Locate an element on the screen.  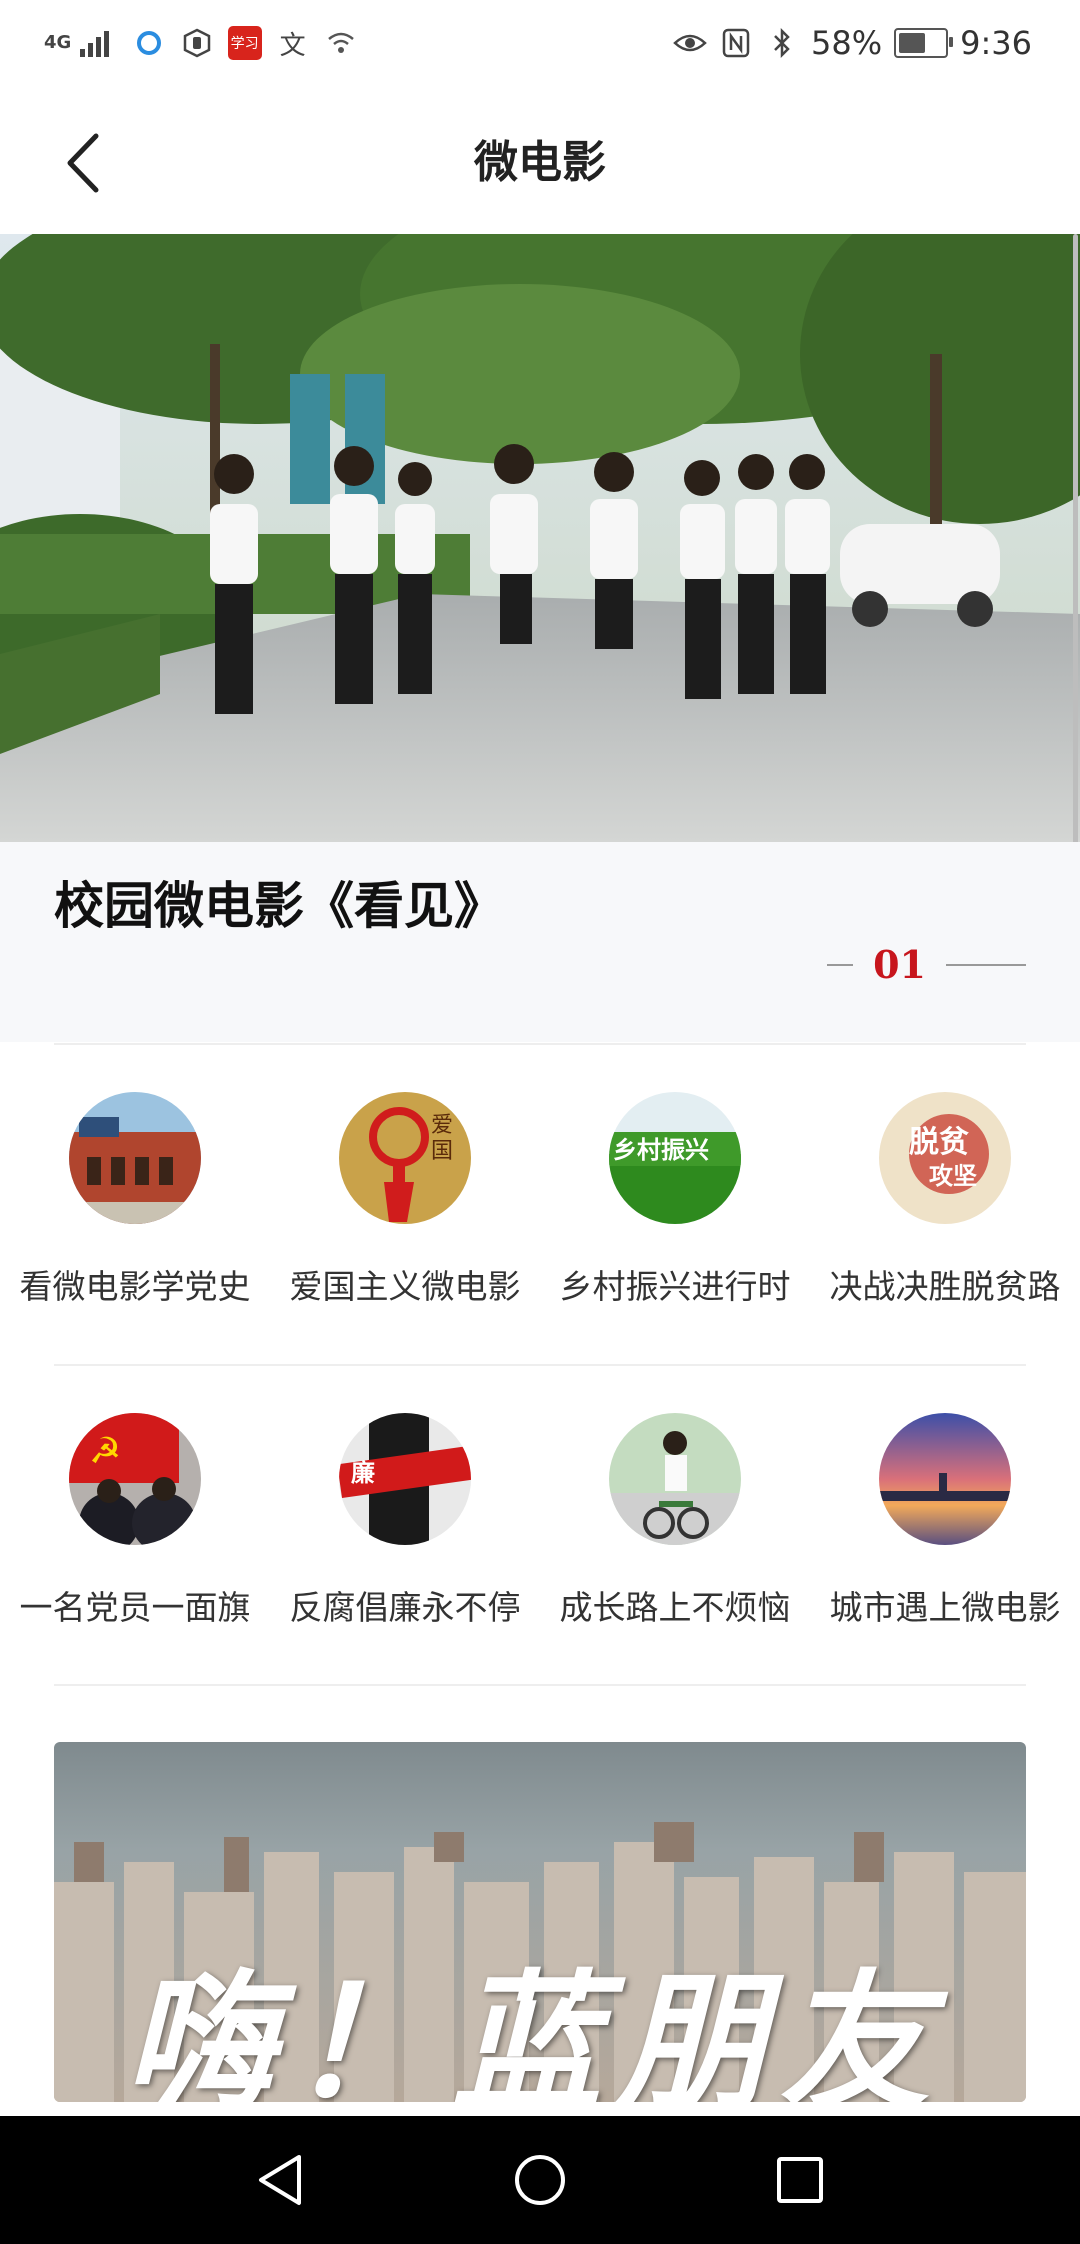
category-growing-up: 成长路上不烦恼 is located at coordinates (675, 1521).